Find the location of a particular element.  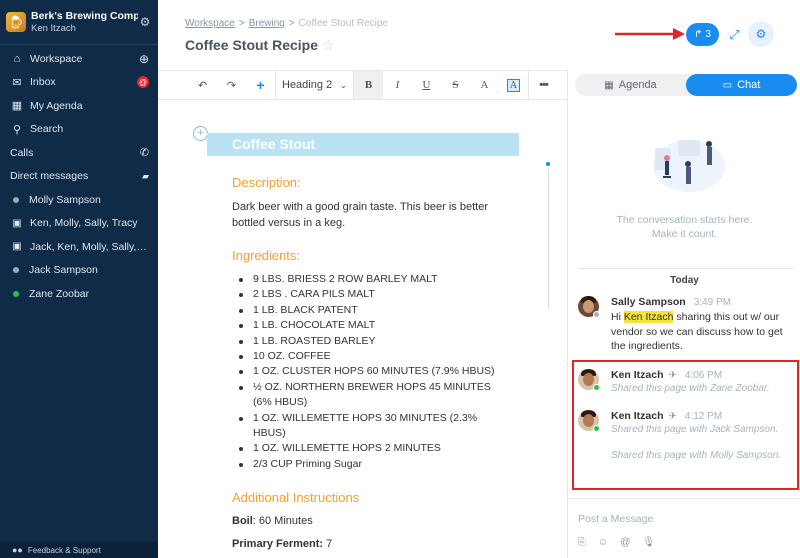

dm-item-group-1: ▣ Ken, Molly, Sally, Tracy is located at coordinates (79, 224).